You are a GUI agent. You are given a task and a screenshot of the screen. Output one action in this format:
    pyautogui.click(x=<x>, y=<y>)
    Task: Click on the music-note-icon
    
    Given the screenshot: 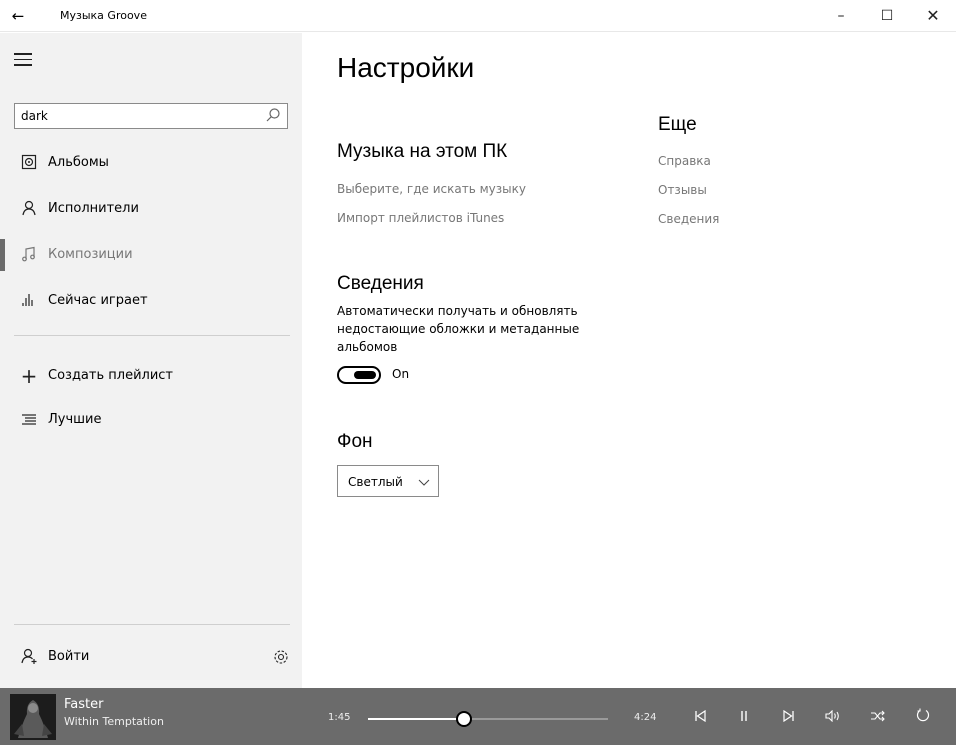 What is the action you would take?
    pyautogui.click(x=29, y=255)
    